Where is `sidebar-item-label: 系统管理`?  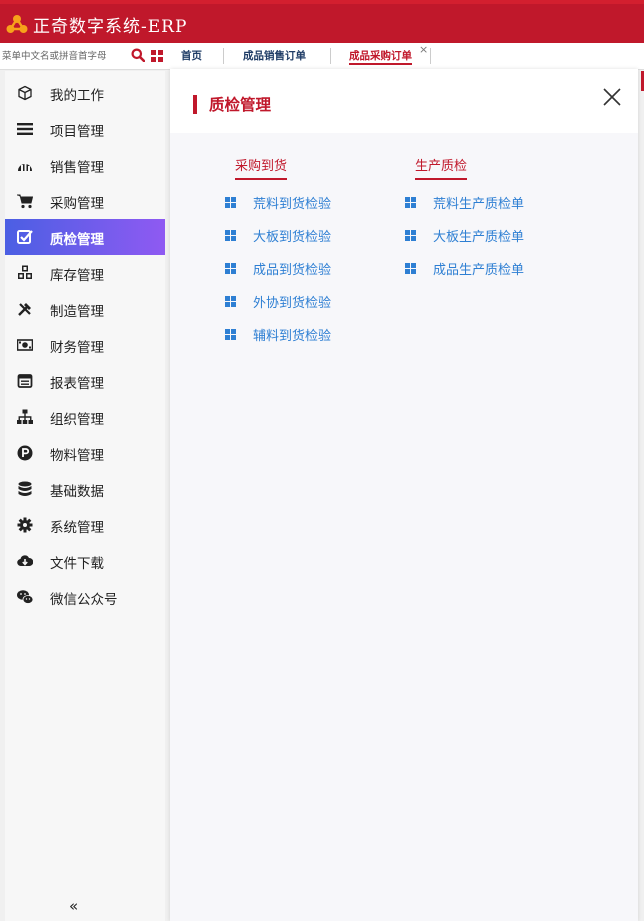 sidebar-item-label: 系统管理 is located at coordinates (77, 528).